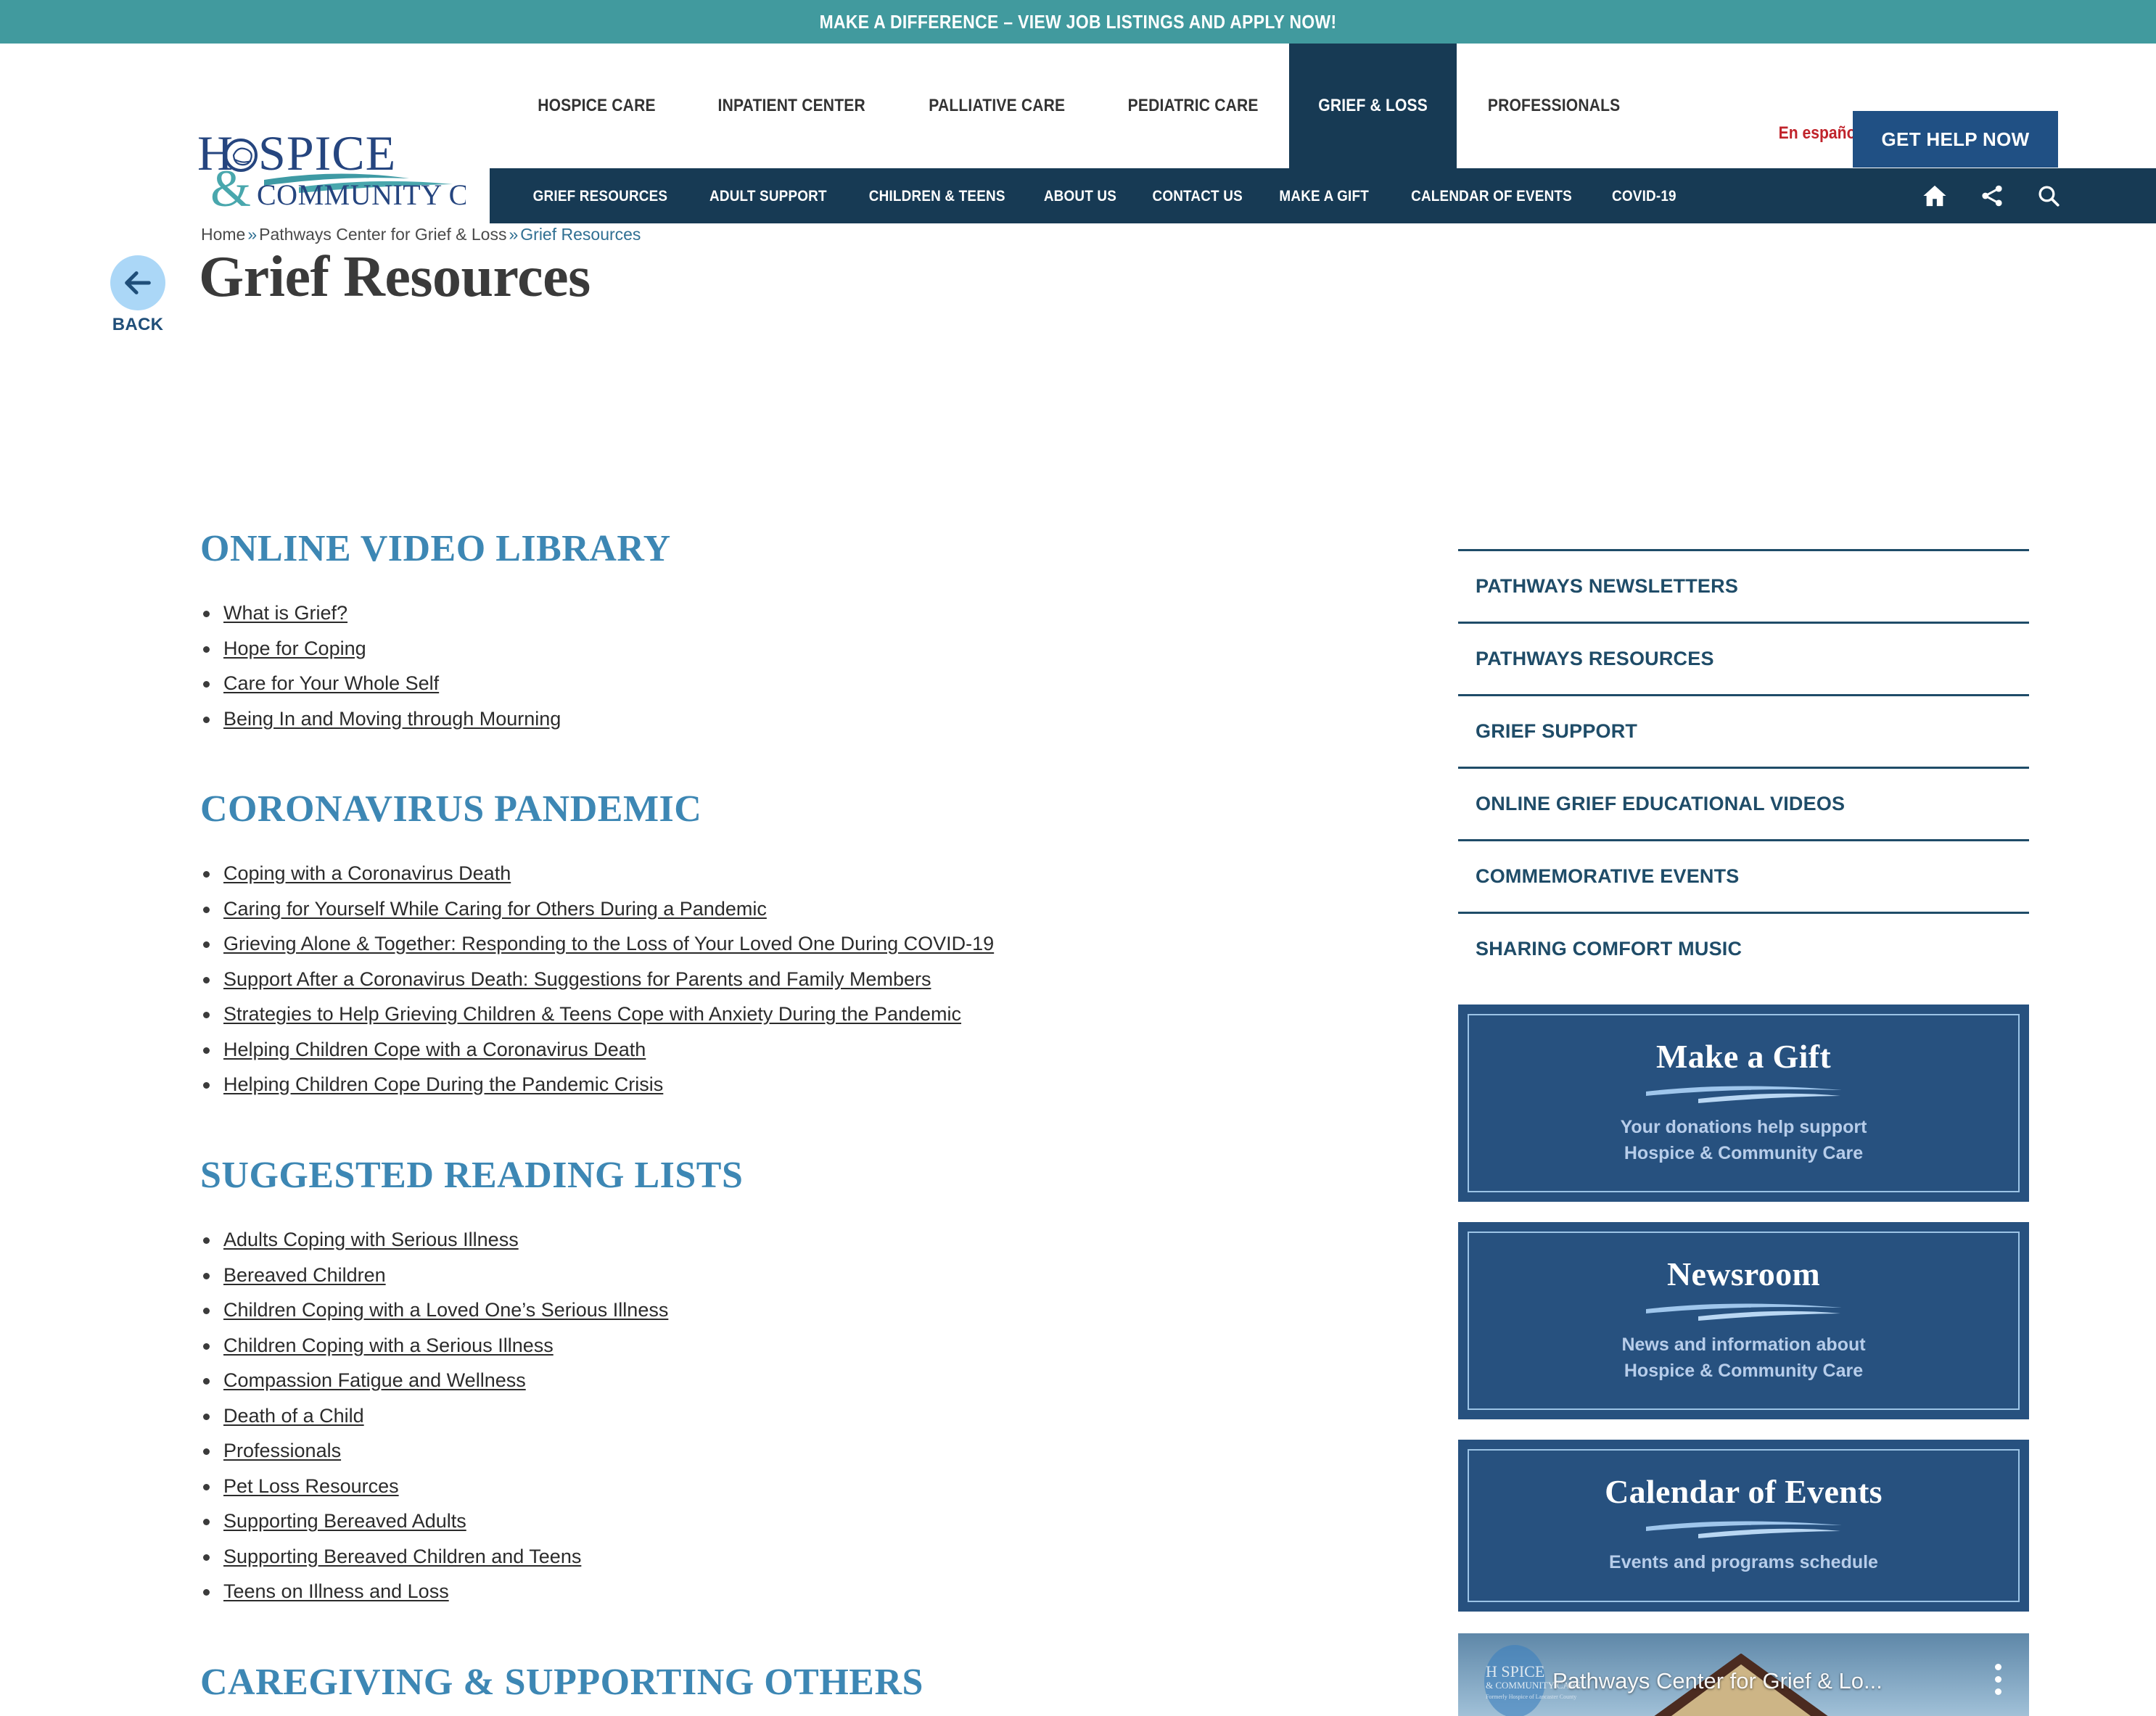  I want to click on search-icon, so click(2049, 195).